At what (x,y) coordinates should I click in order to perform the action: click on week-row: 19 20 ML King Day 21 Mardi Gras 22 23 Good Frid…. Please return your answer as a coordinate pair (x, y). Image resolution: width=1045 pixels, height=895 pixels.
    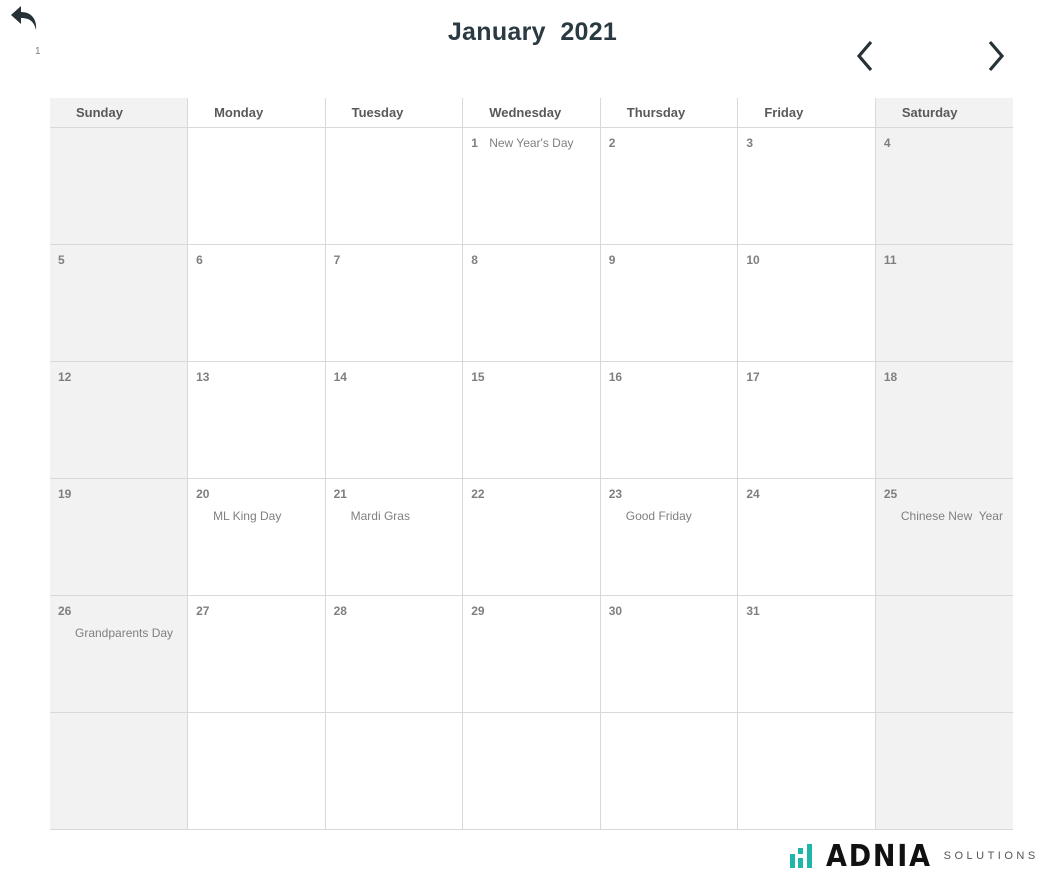
    Looking at the image, I should click on (531, 537).